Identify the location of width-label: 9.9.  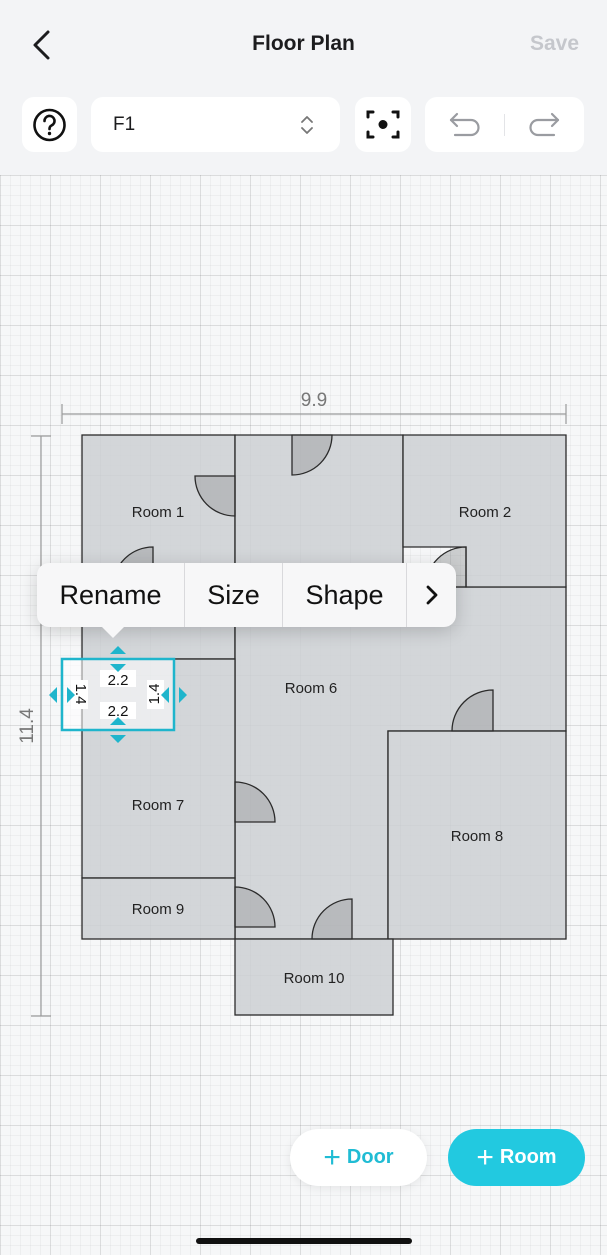
(314, 400).